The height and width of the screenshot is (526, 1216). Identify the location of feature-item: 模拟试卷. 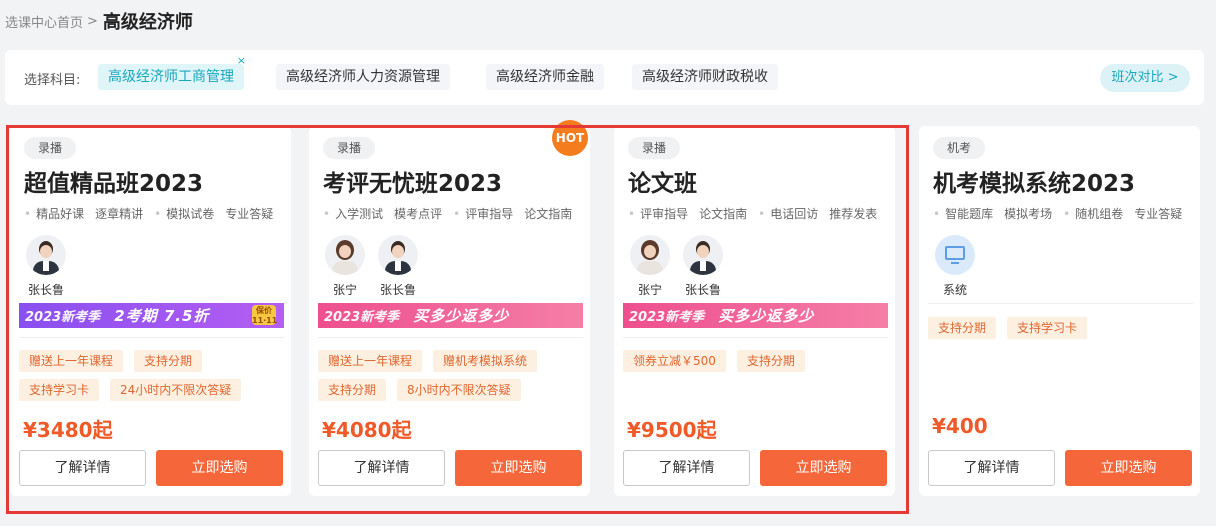
(184, 213).